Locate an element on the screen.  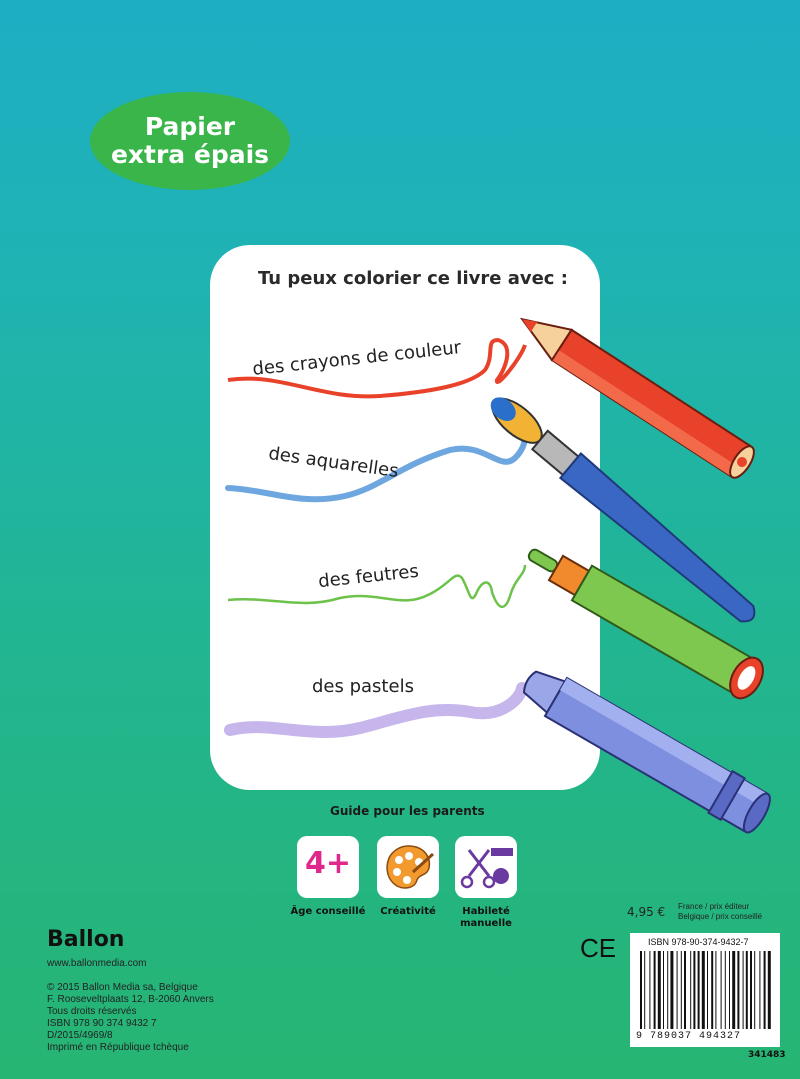
barcode-digits: 9 789037 494327 is located at coordinates (689, 1036).